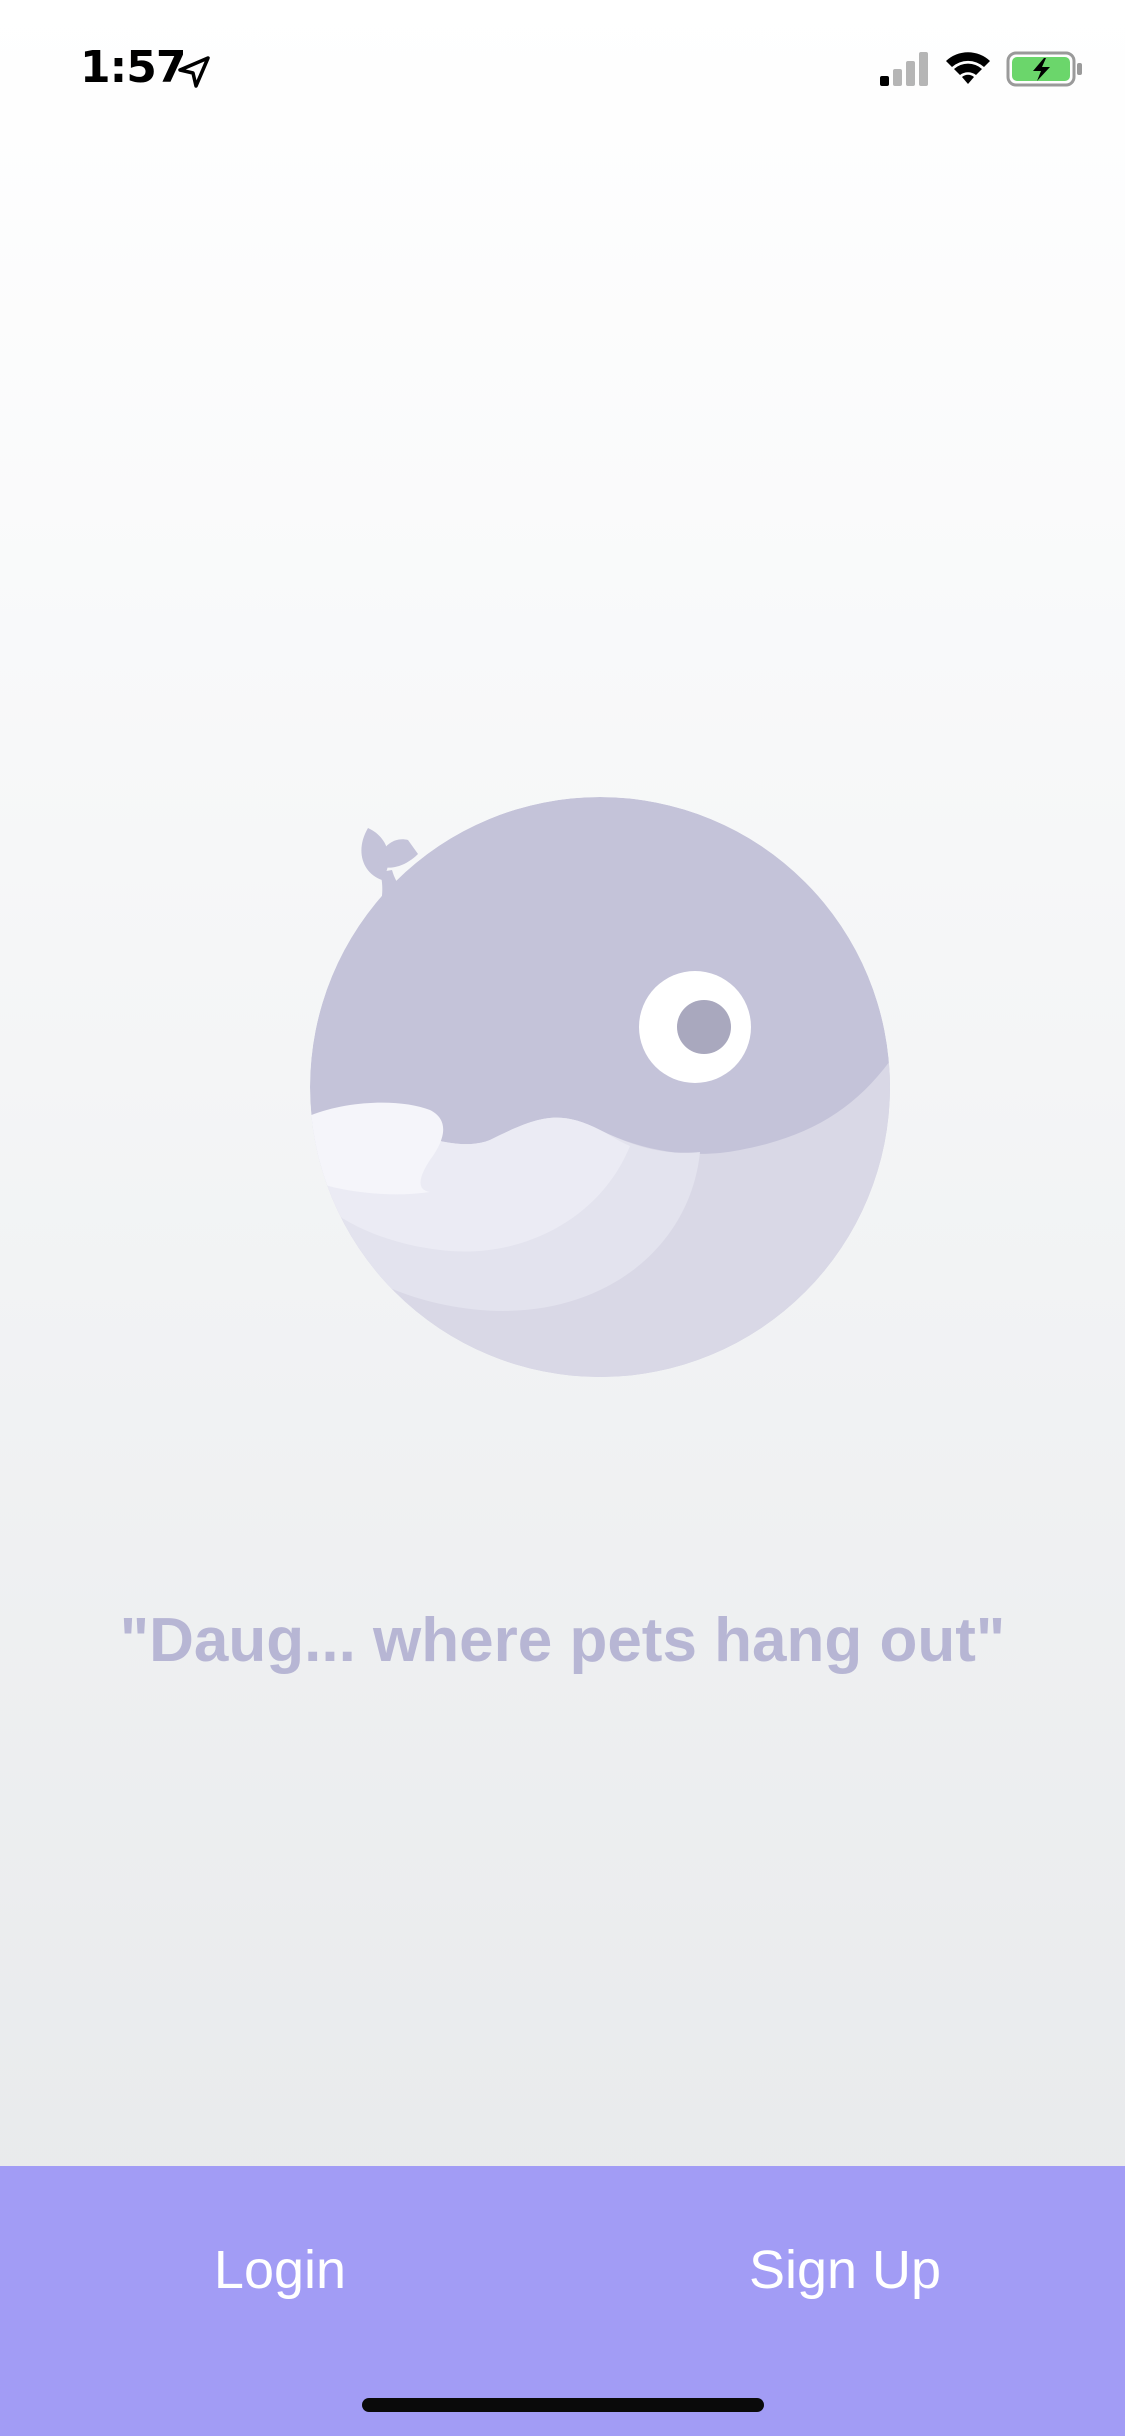  Describe the element at coordinates (280, 2270) in the screenshot. I see `login-button: Login` at that location.